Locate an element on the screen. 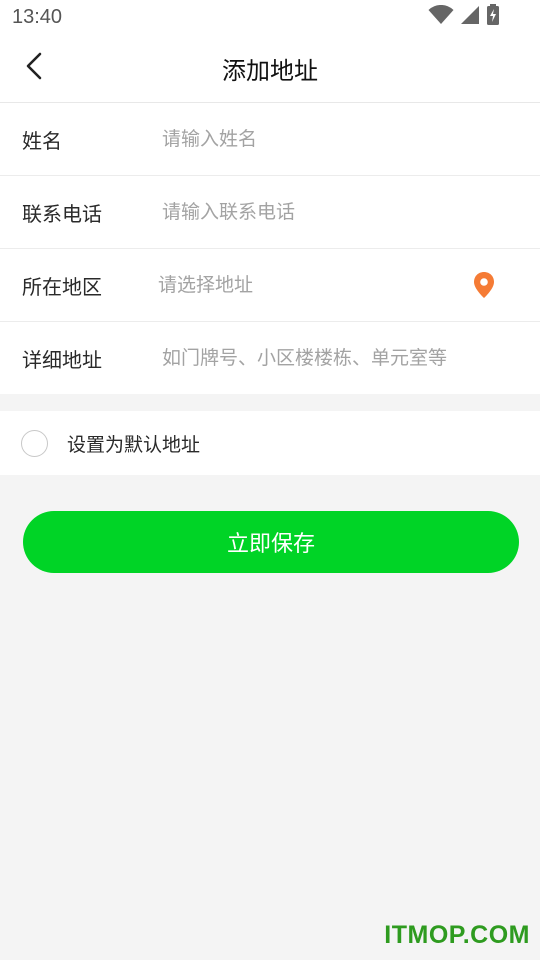  header-bar: 添加地址 is located at coordinates (270, 68).